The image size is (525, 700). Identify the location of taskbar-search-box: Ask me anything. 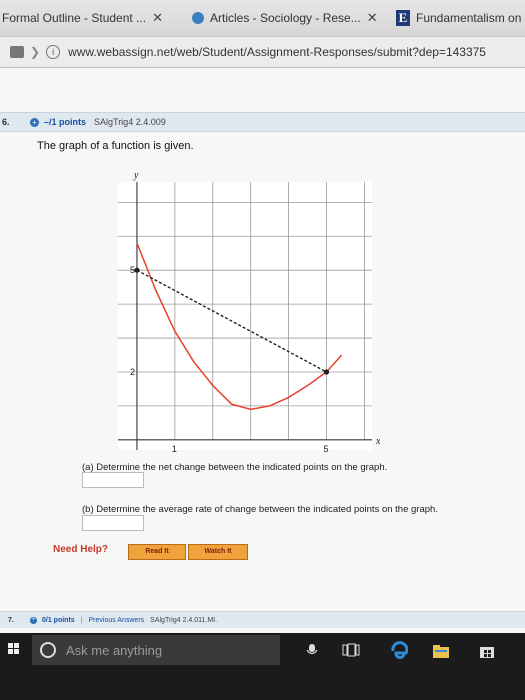
(156, 650).